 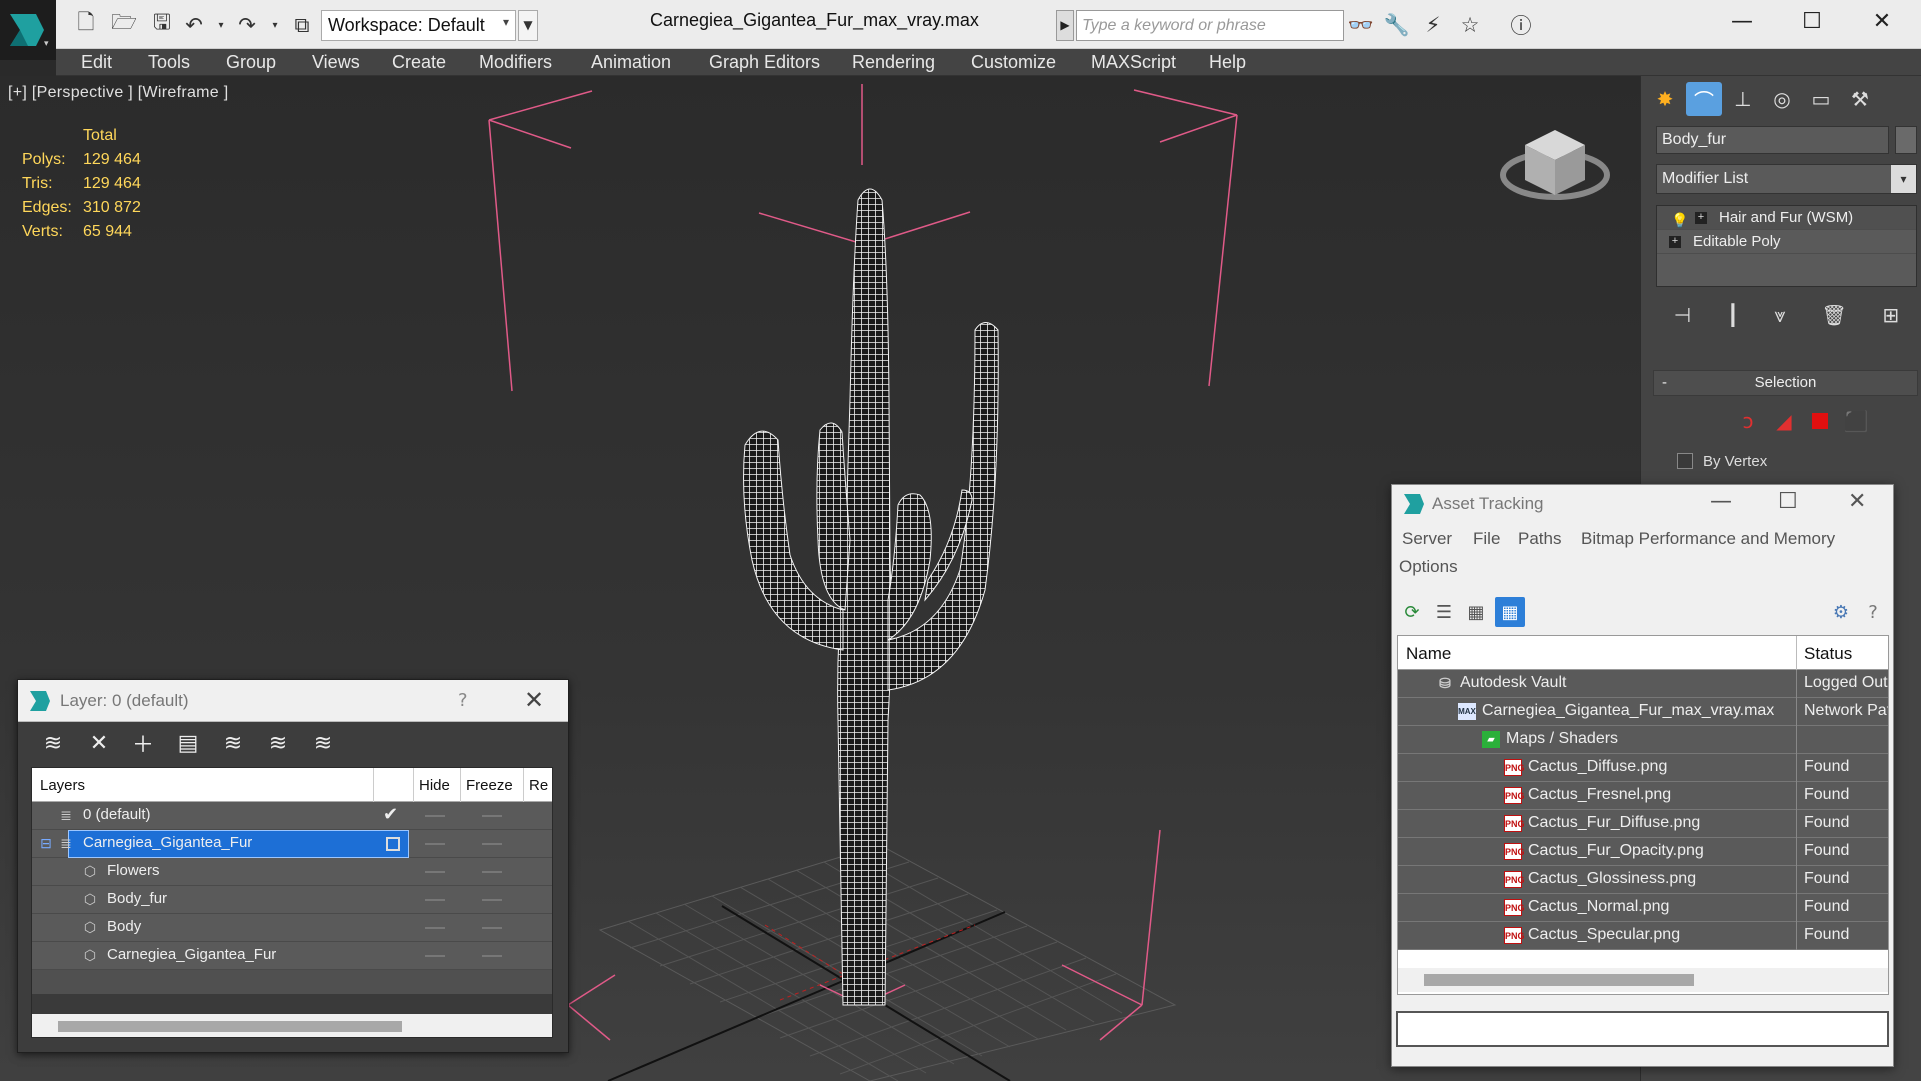 I want to click on add-to-layer-icon: ＋, so click(x=143, y=743).